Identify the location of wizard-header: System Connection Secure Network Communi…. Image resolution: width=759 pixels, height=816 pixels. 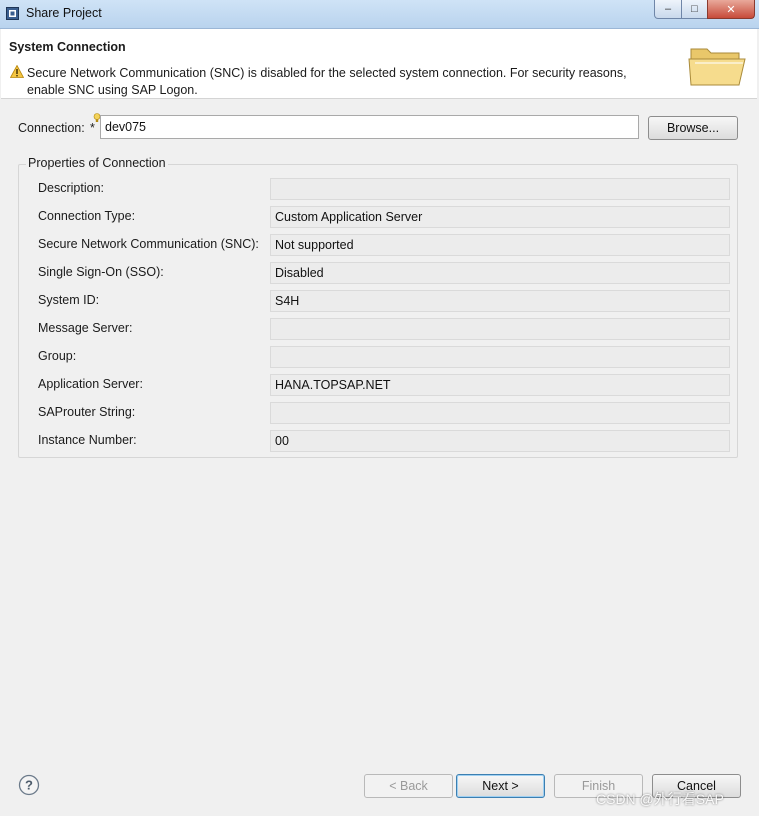
(379, 64).